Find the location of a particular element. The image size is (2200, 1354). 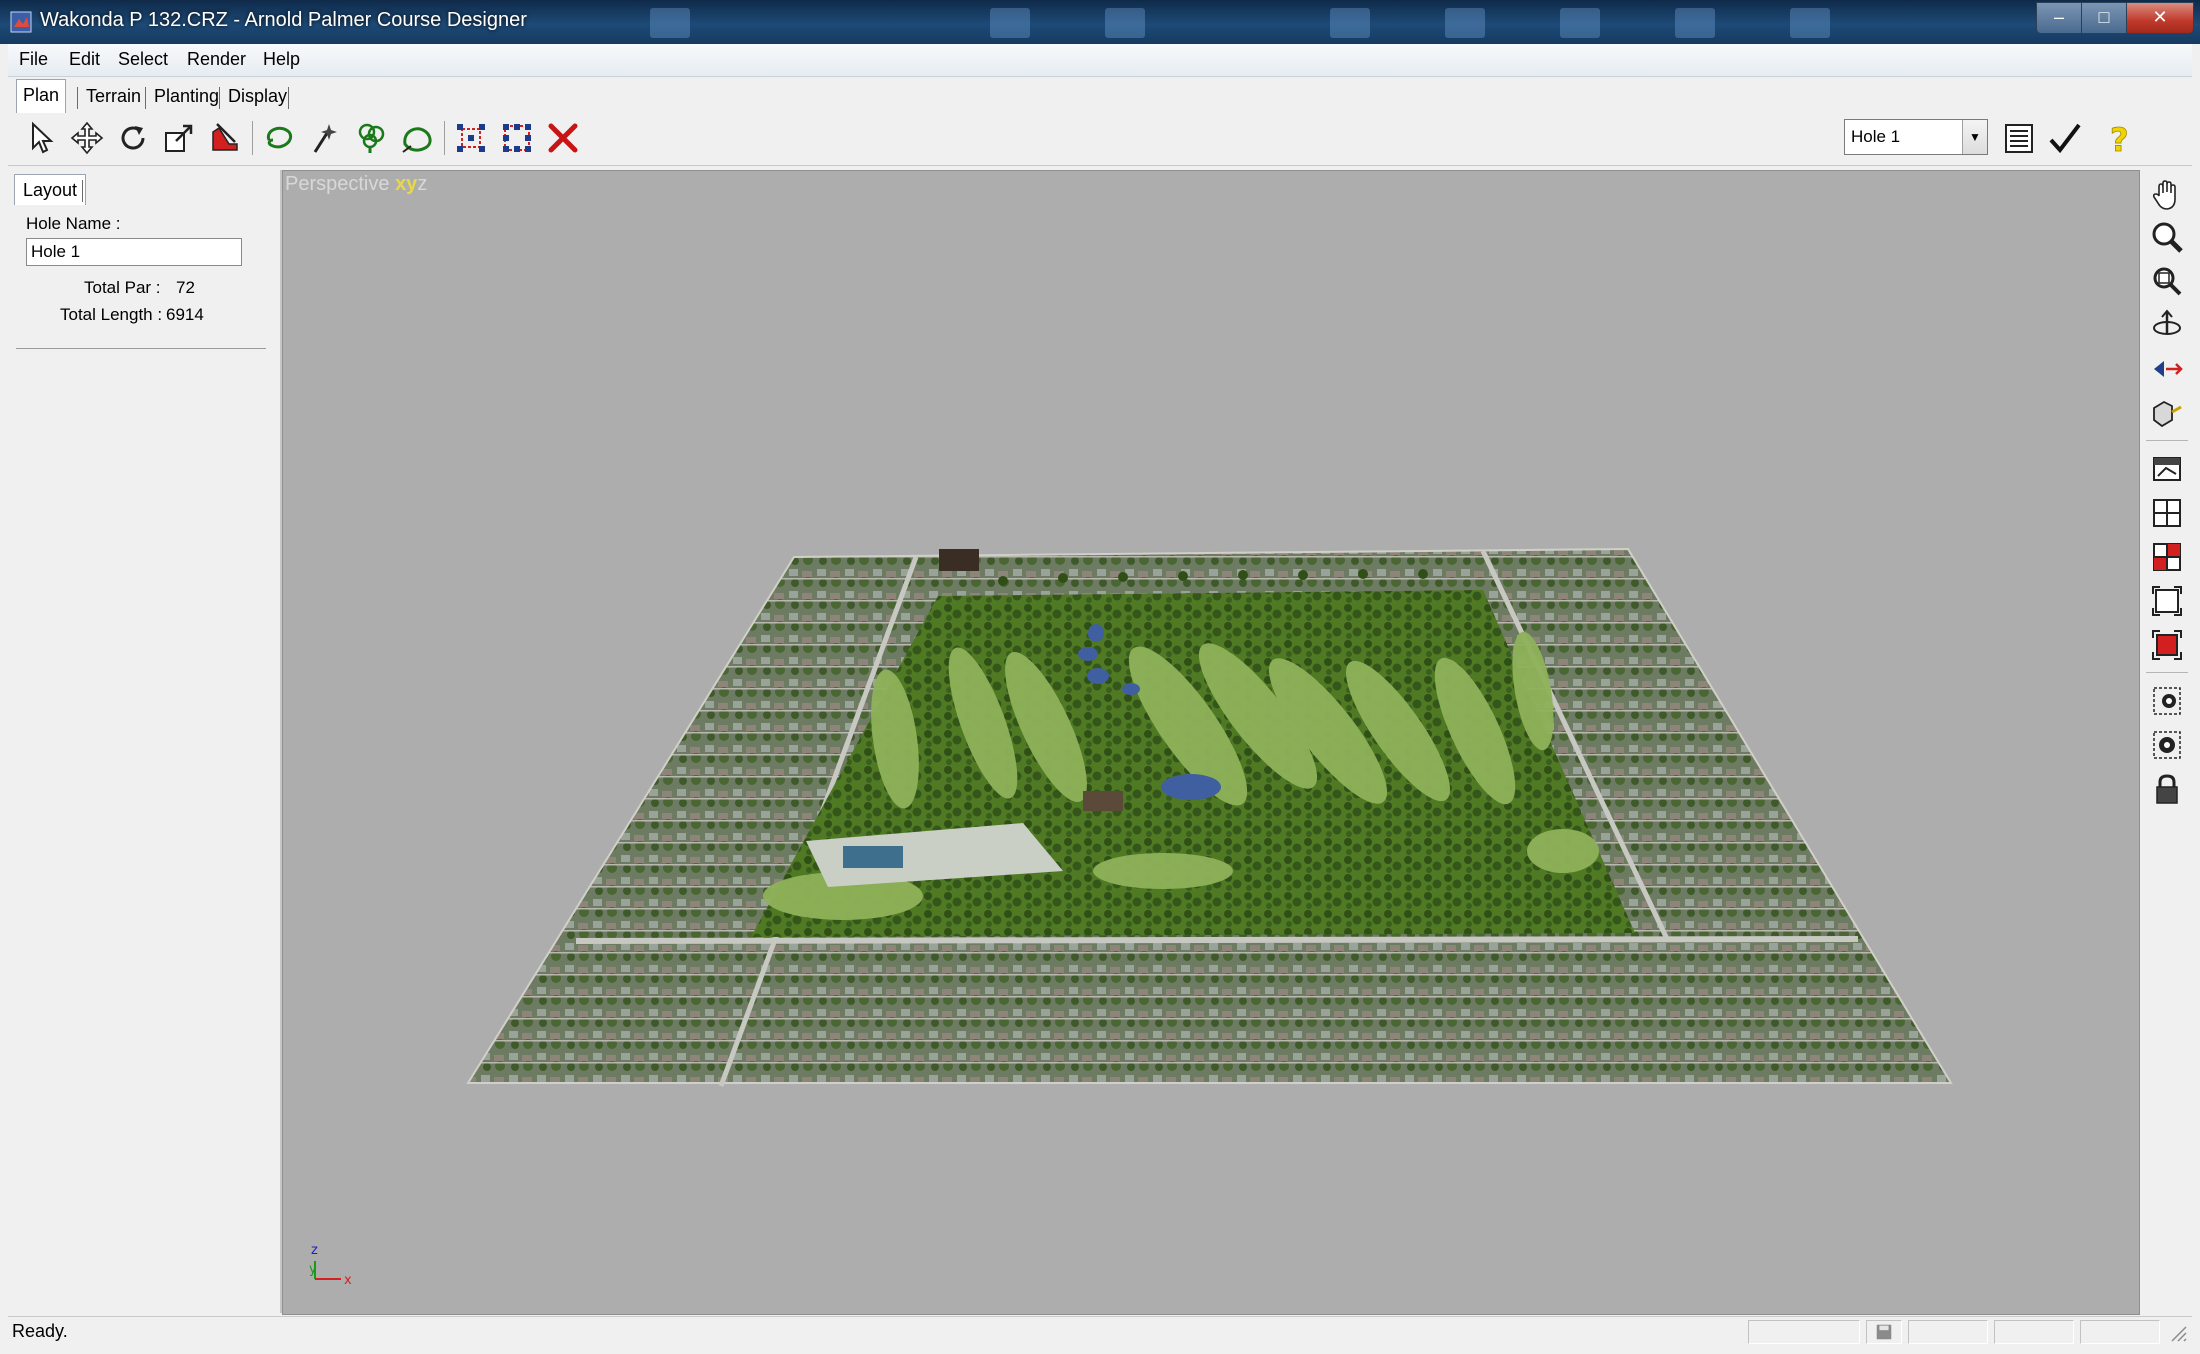

tab-terrain: Terrain is located at coordinates (113, 96).